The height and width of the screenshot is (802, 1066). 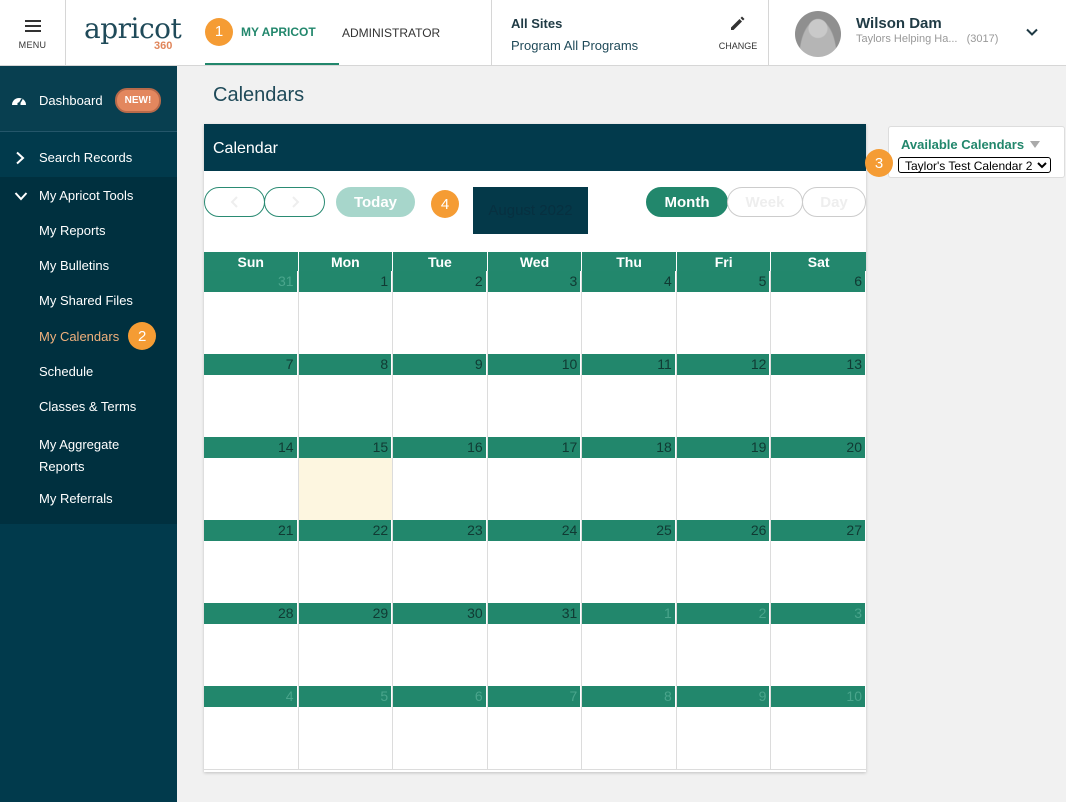 I want to click on sidebar-item-my-reports: My Reports, so click(x=108, y=230).